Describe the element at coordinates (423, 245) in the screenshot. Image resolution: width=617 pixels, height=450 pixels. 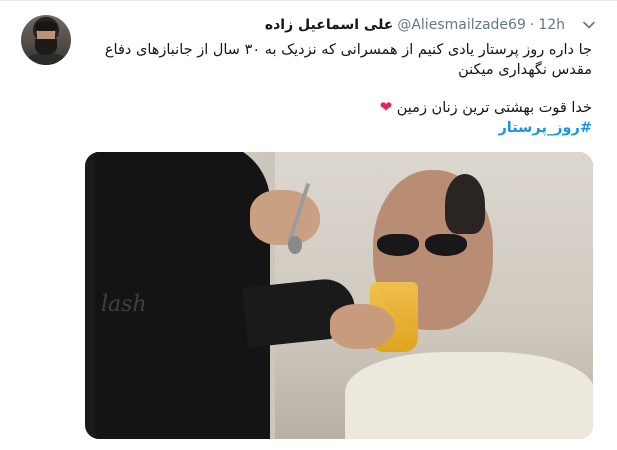
I see `image-sunglasses` at that location.